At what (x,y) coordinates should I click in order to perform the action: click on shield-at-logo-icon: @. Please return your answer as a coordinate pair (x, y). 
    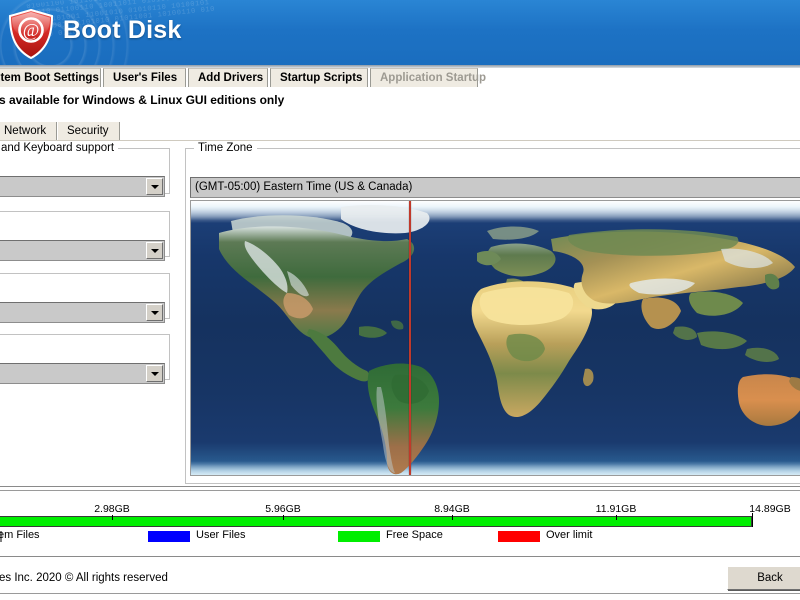
    Looking at the image, I should click on (31, 34).